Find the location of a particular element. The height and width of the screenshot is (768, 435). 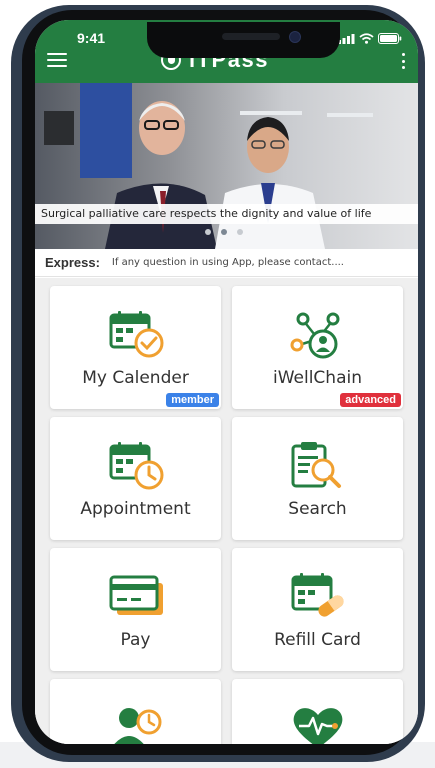

tile-my-calender: My Calender member is located at coordinates (135, 347).